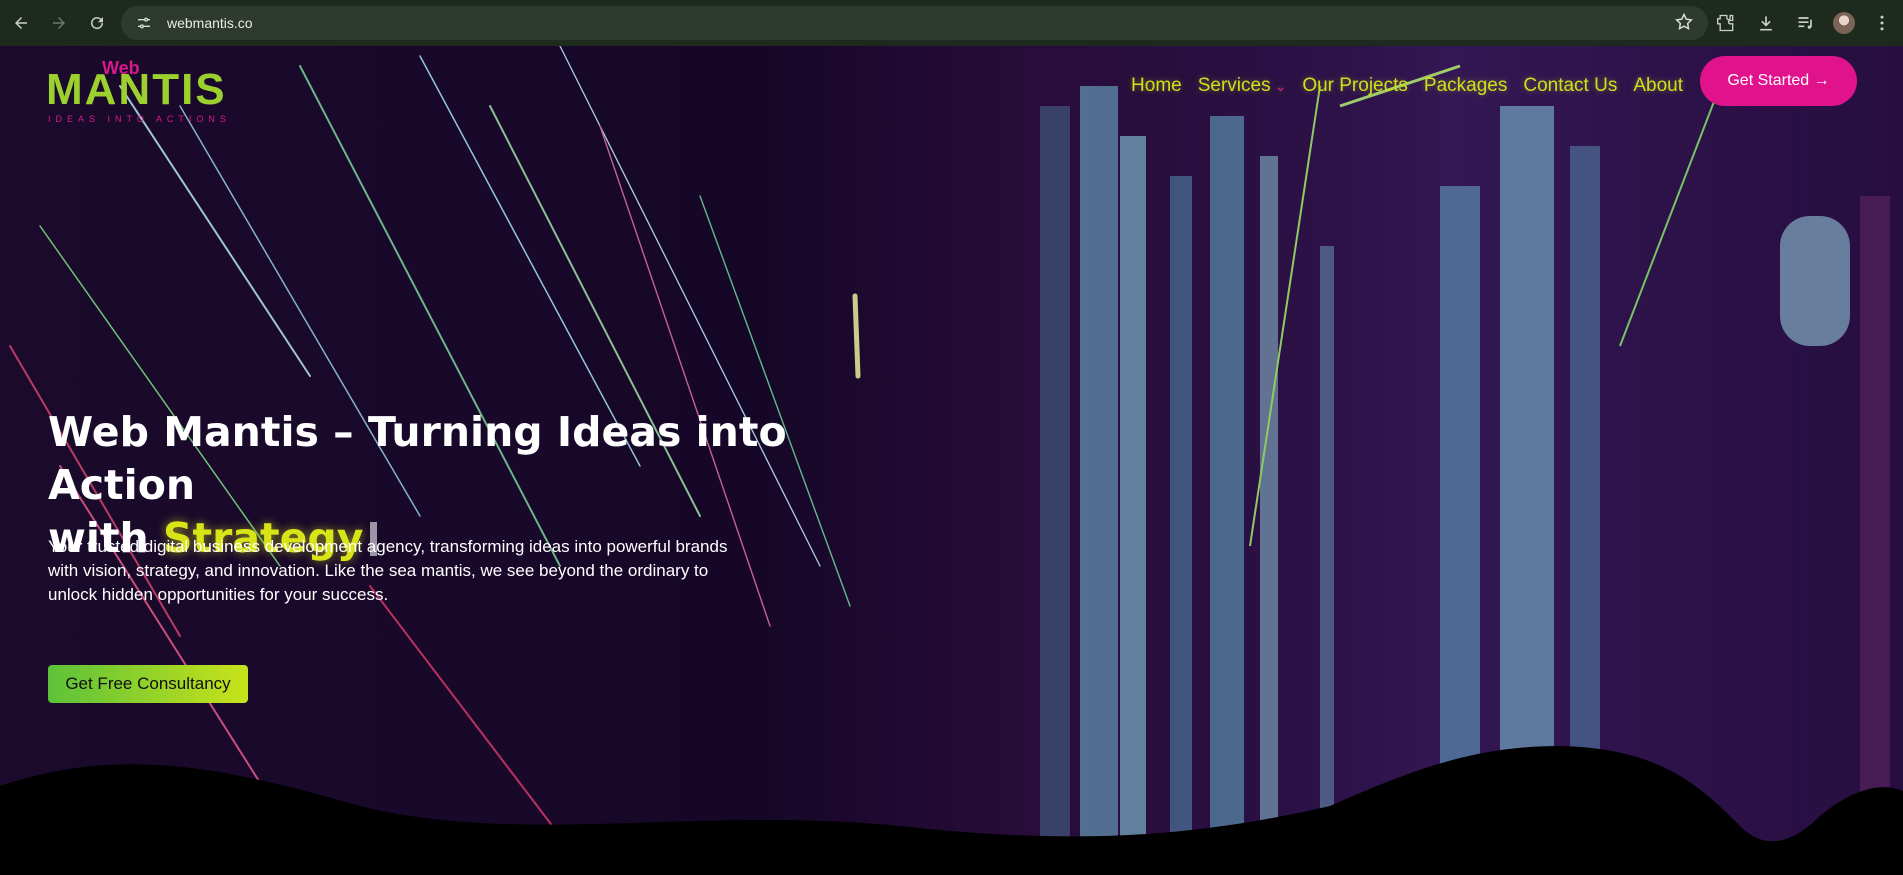 This screenshot has width=1903, height=875. I want to click on profile-avatar, so click(1844, 23).